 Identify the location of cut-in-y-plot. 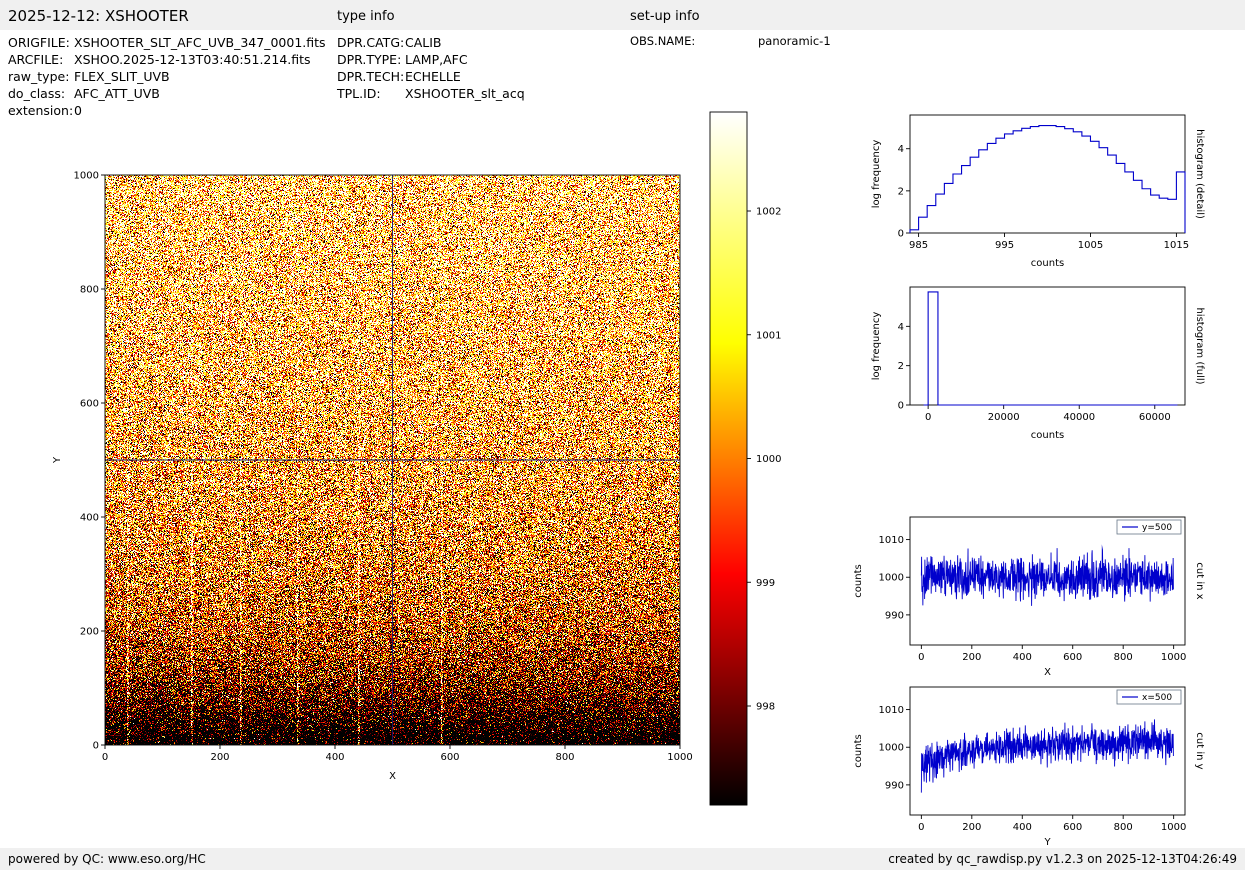
(1045, 769).